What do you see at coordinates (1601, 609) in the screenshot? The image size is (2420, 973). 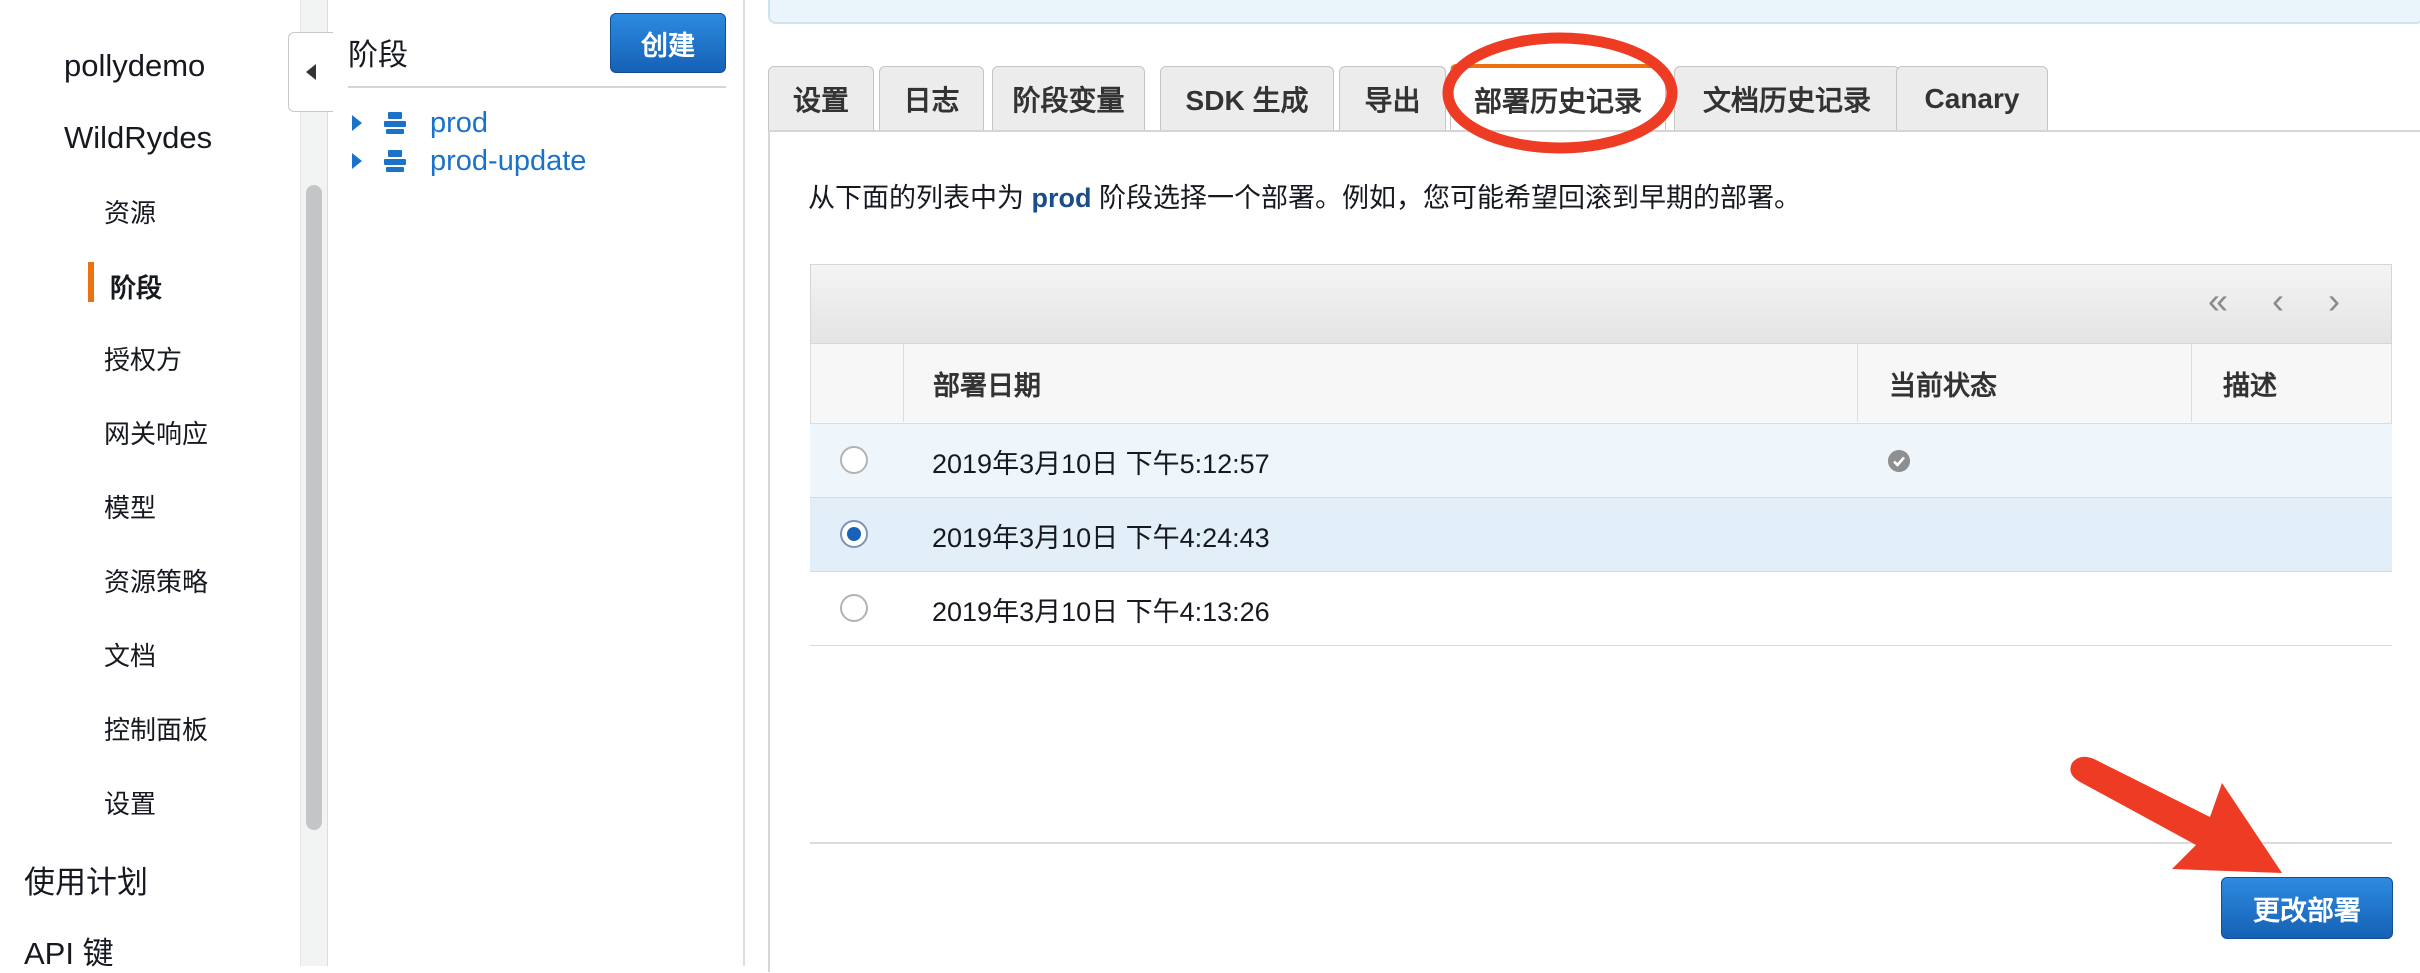 I see `table-row: 2019年3月10日 下午4:13:26` at bounding box center [1601, 609].